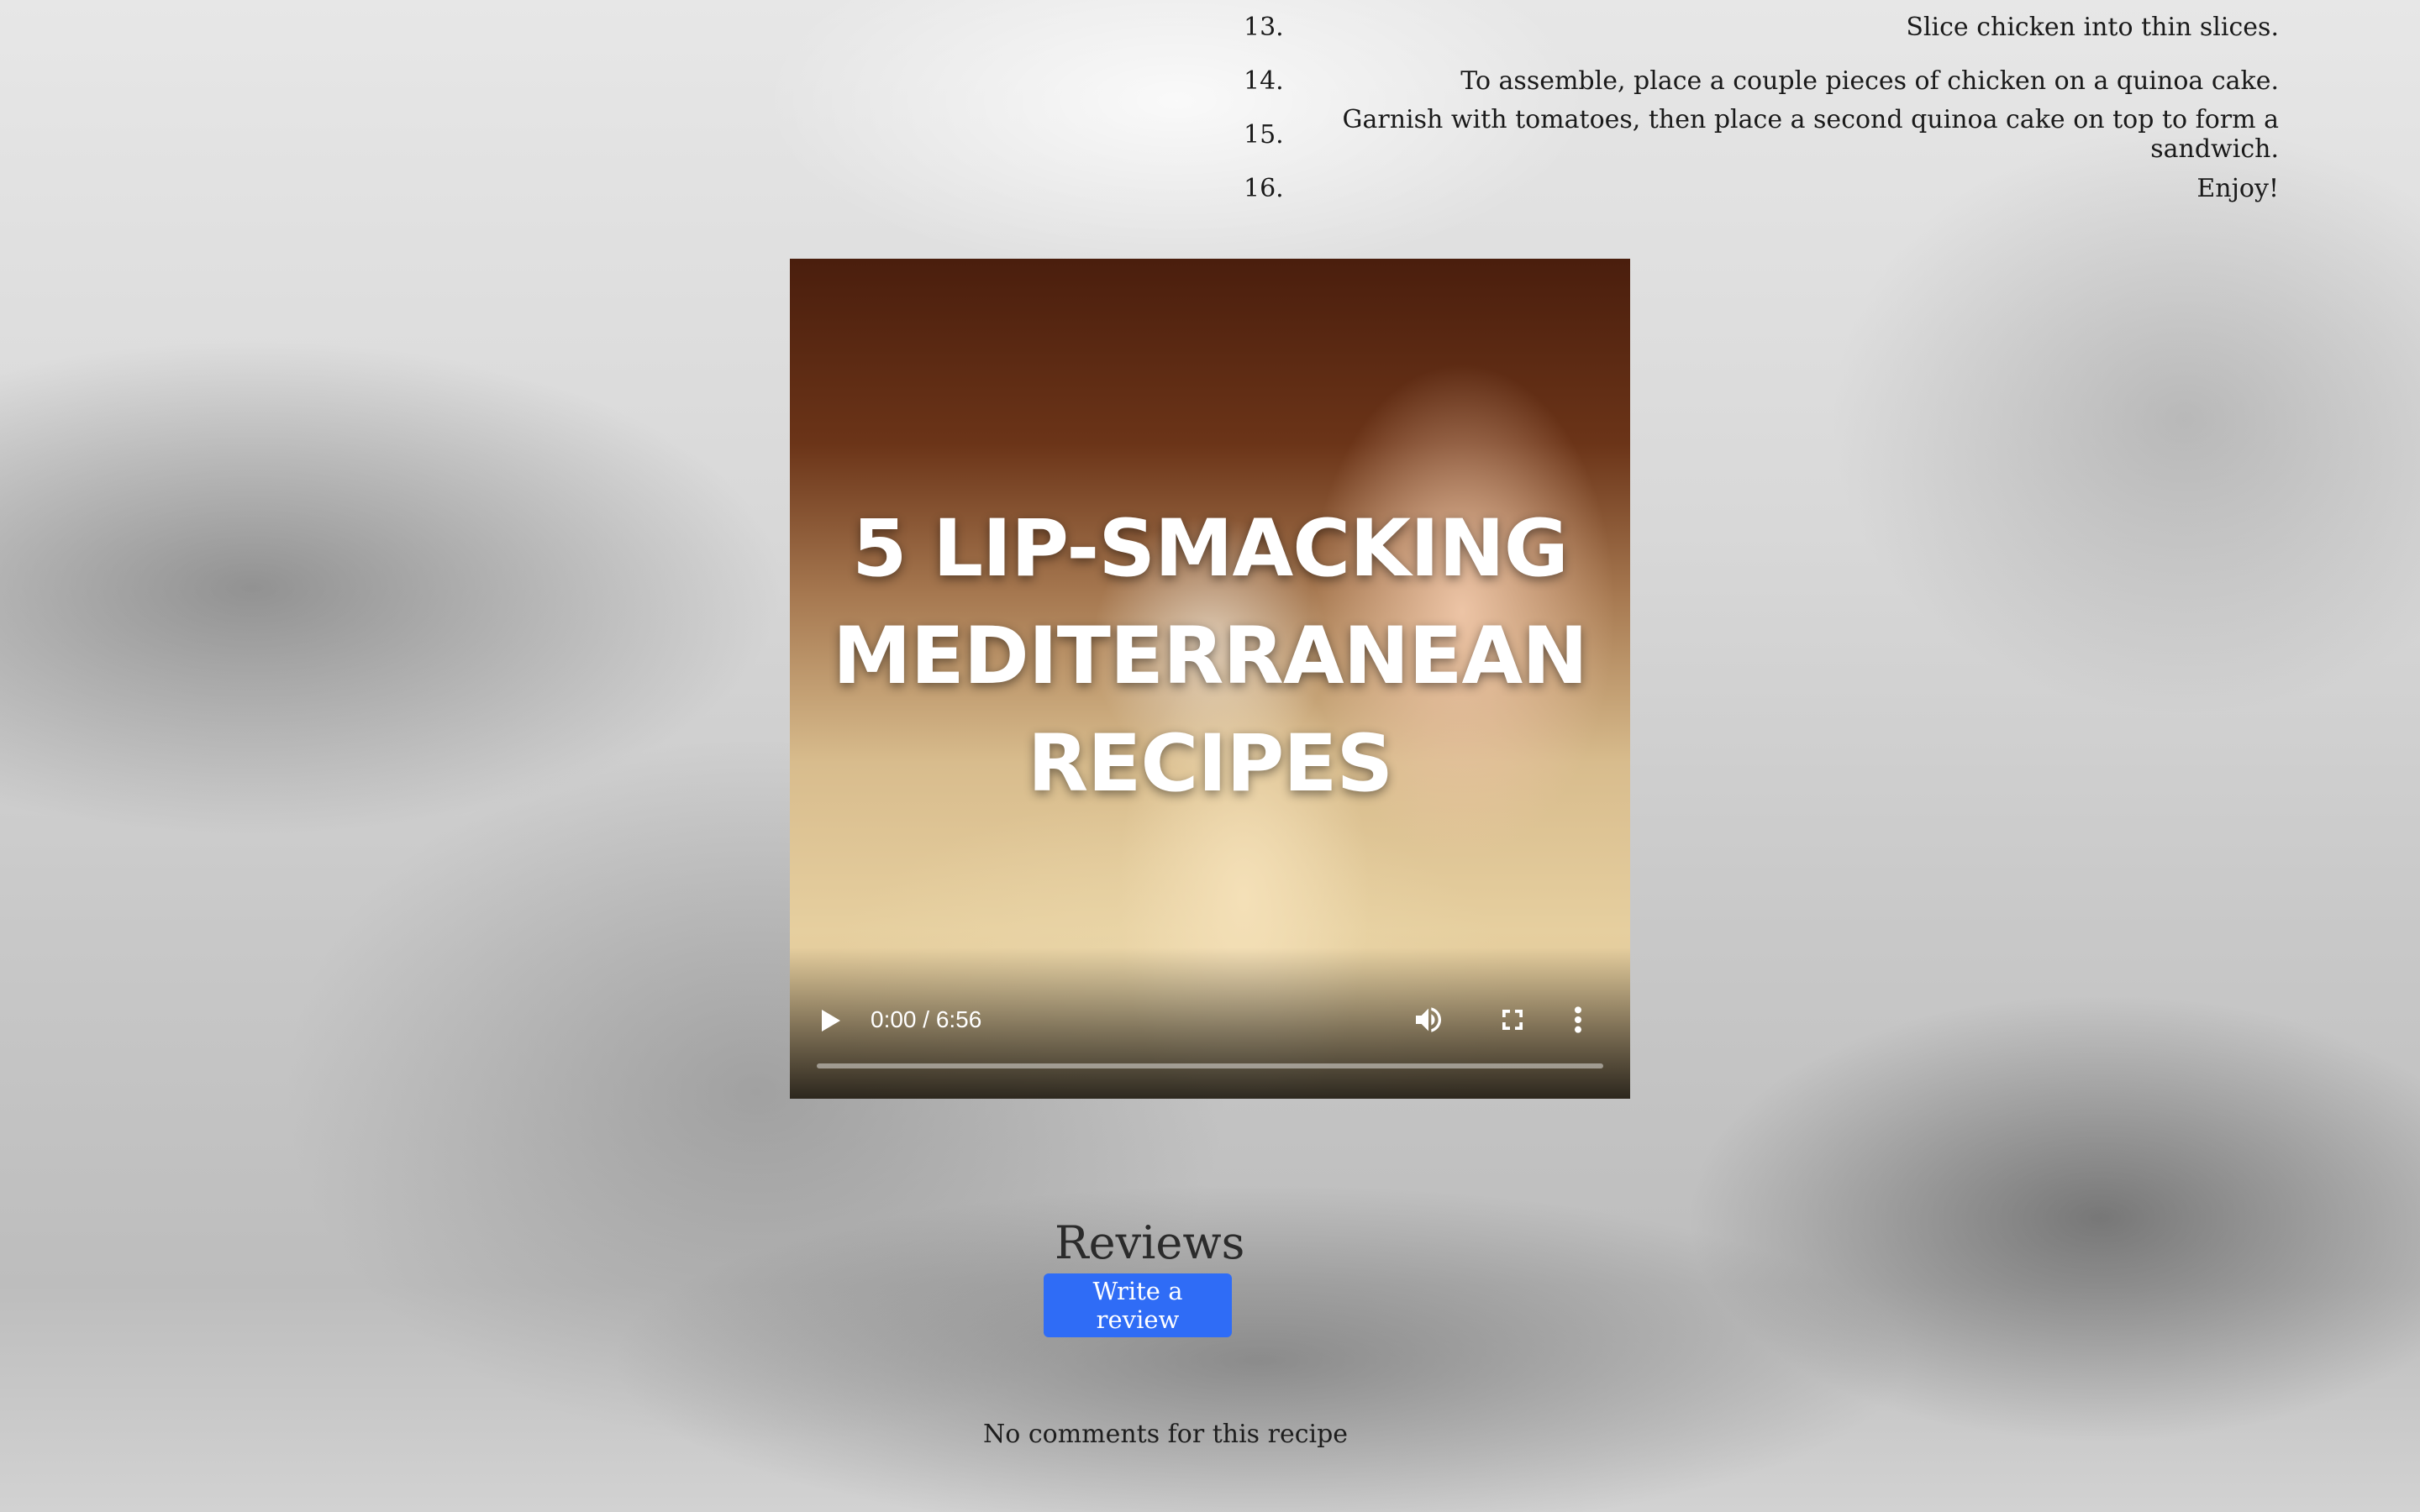 The height and width of the screenshot is (1512, 2420). What do you see at coordinates (1761, 27) in the screenshot?
I see `list-item: 13. Slice chicken into thin slices.` at bounding box center [1761, 27].